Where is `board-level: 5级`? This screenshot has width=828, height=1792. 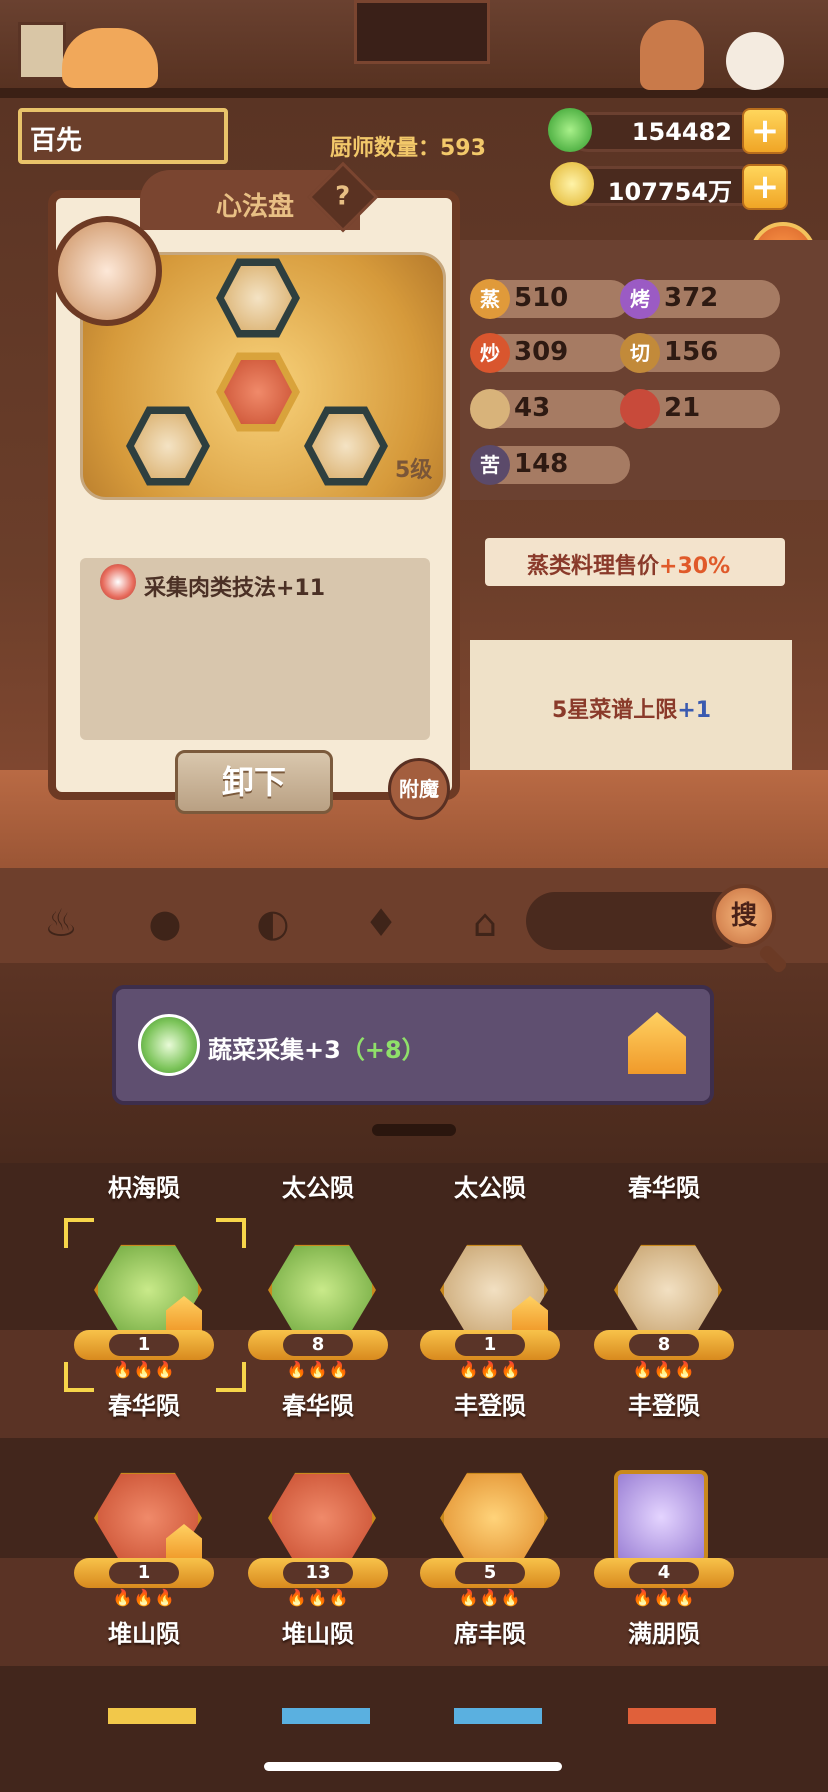
board-level: 5级 is located at coordinates (414, 470).